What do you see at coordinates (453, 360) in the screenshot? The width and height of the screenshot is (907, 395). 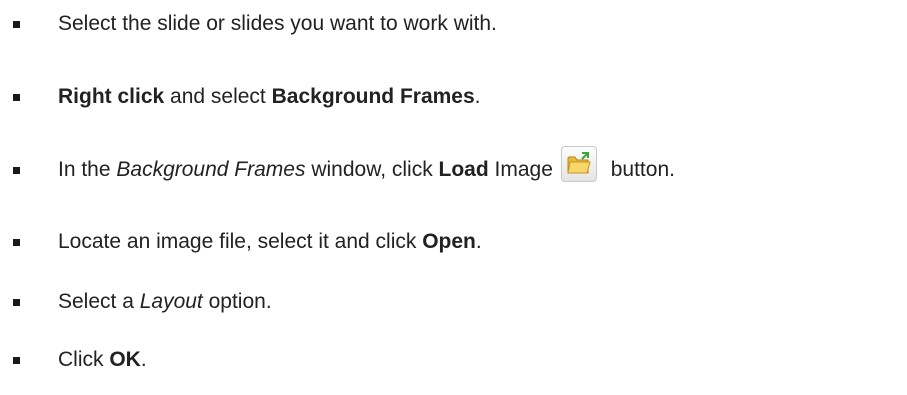 I see `list-item: Click OK.` at bounding box center [453, 360].